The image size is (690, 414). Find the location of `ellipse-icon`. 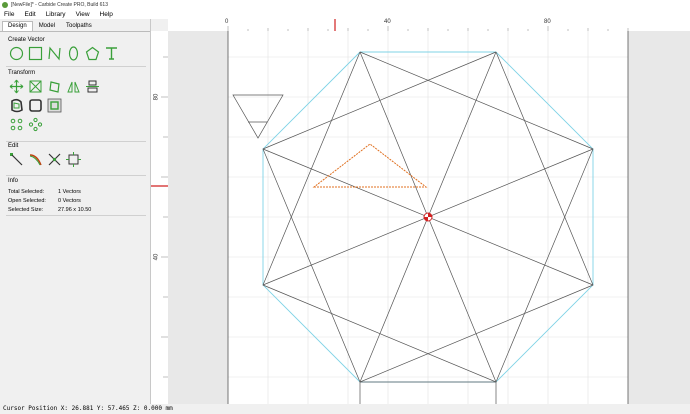

ellipse-icon is located at coordinates (73, 53).